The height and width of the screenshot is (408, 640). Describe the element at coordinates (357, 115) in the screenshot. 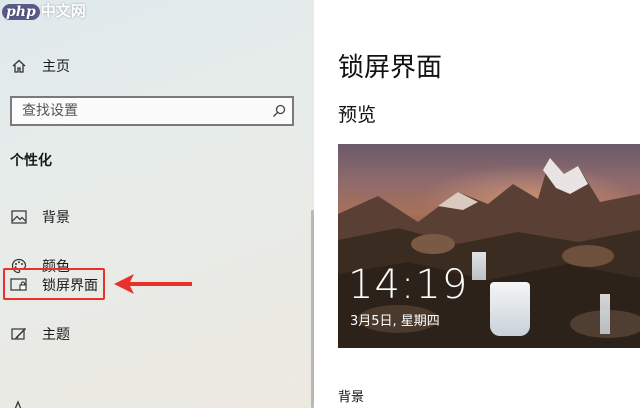

I see `preview-heading: 预览` at that location.